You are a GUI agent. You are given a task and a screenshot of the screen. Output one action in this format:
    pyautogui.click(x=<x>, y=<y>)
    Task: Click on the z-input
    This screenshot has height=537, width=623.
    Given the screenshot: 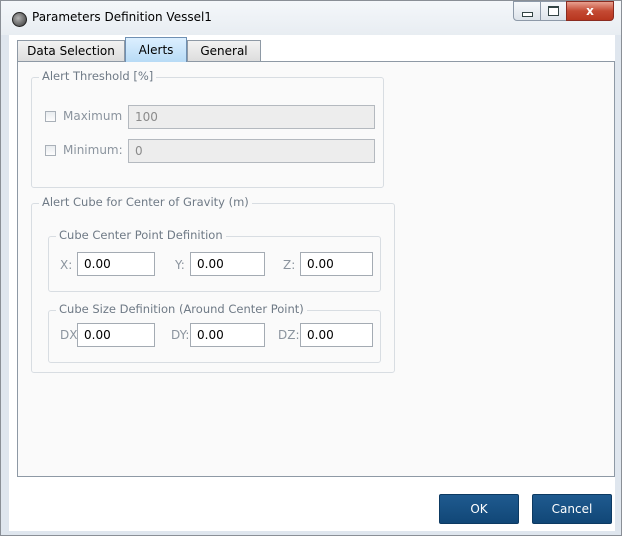 What is the action you would take?
    pyautogui.click(x=336, y=264)
    